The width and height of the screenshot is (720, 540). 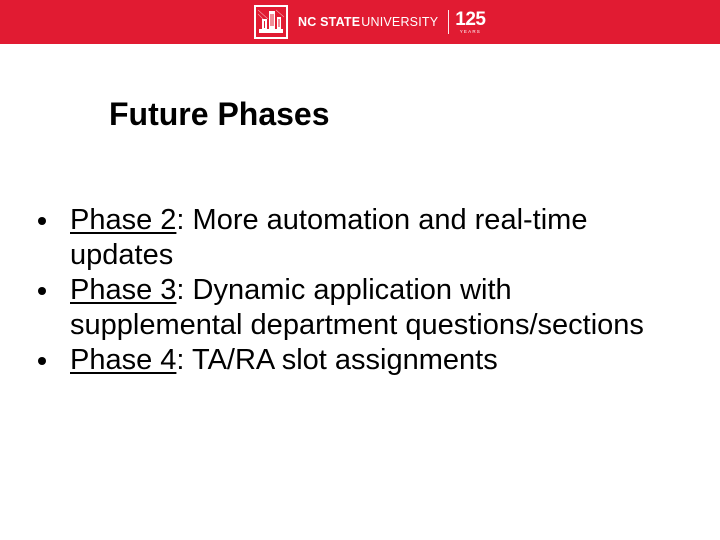 I want to click on anniversary-number: 125, so click(x=470, y=19).